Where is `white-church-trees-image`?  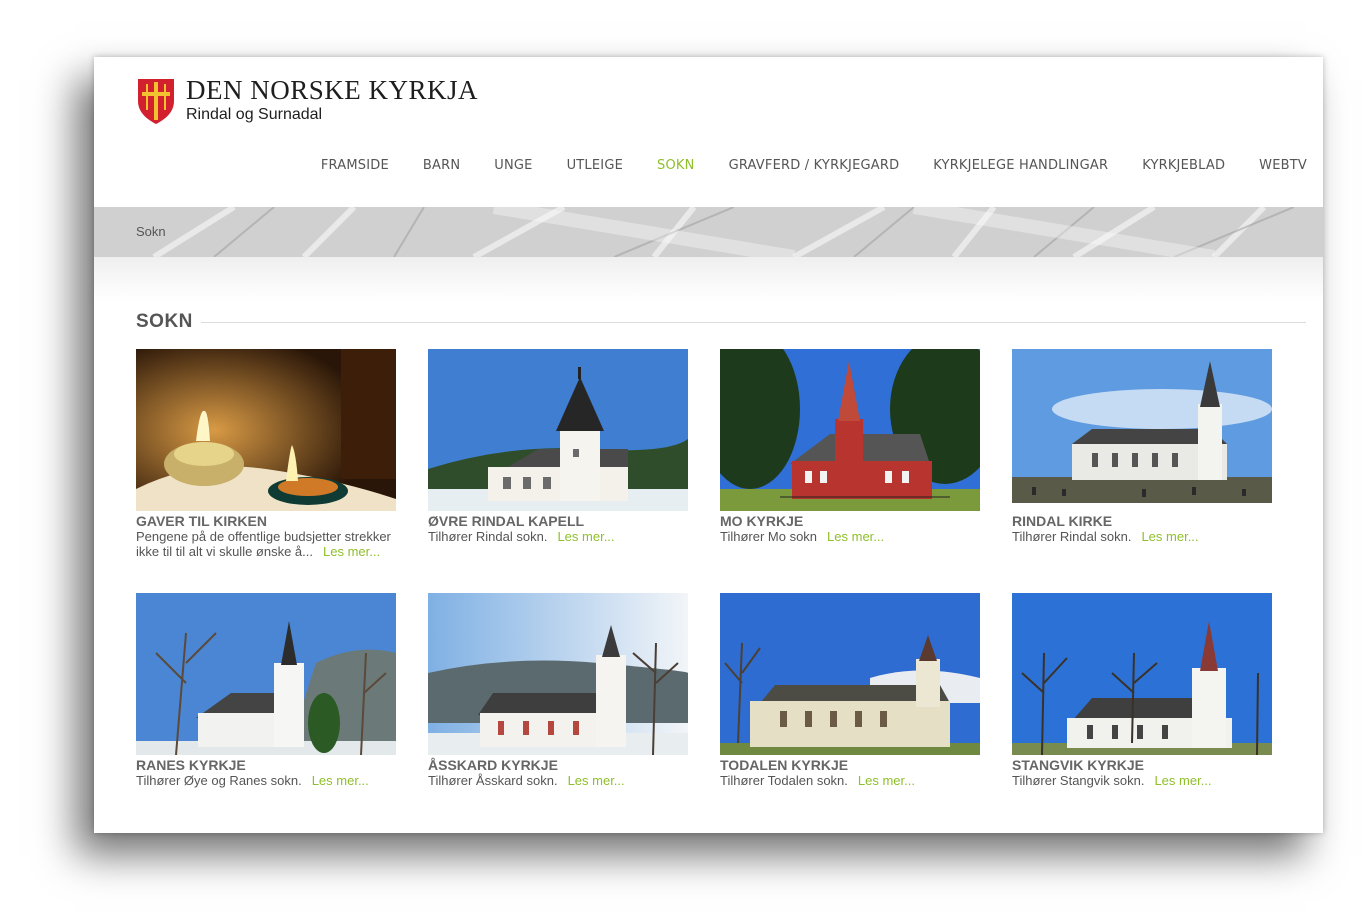
white-church-trees-image is located at coordinates (266, 674).